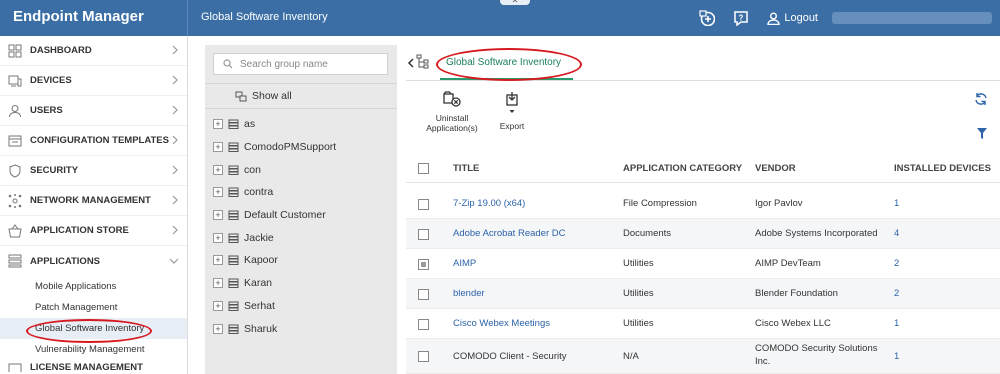  I want to click on export-button: Export, so click(512, 111).